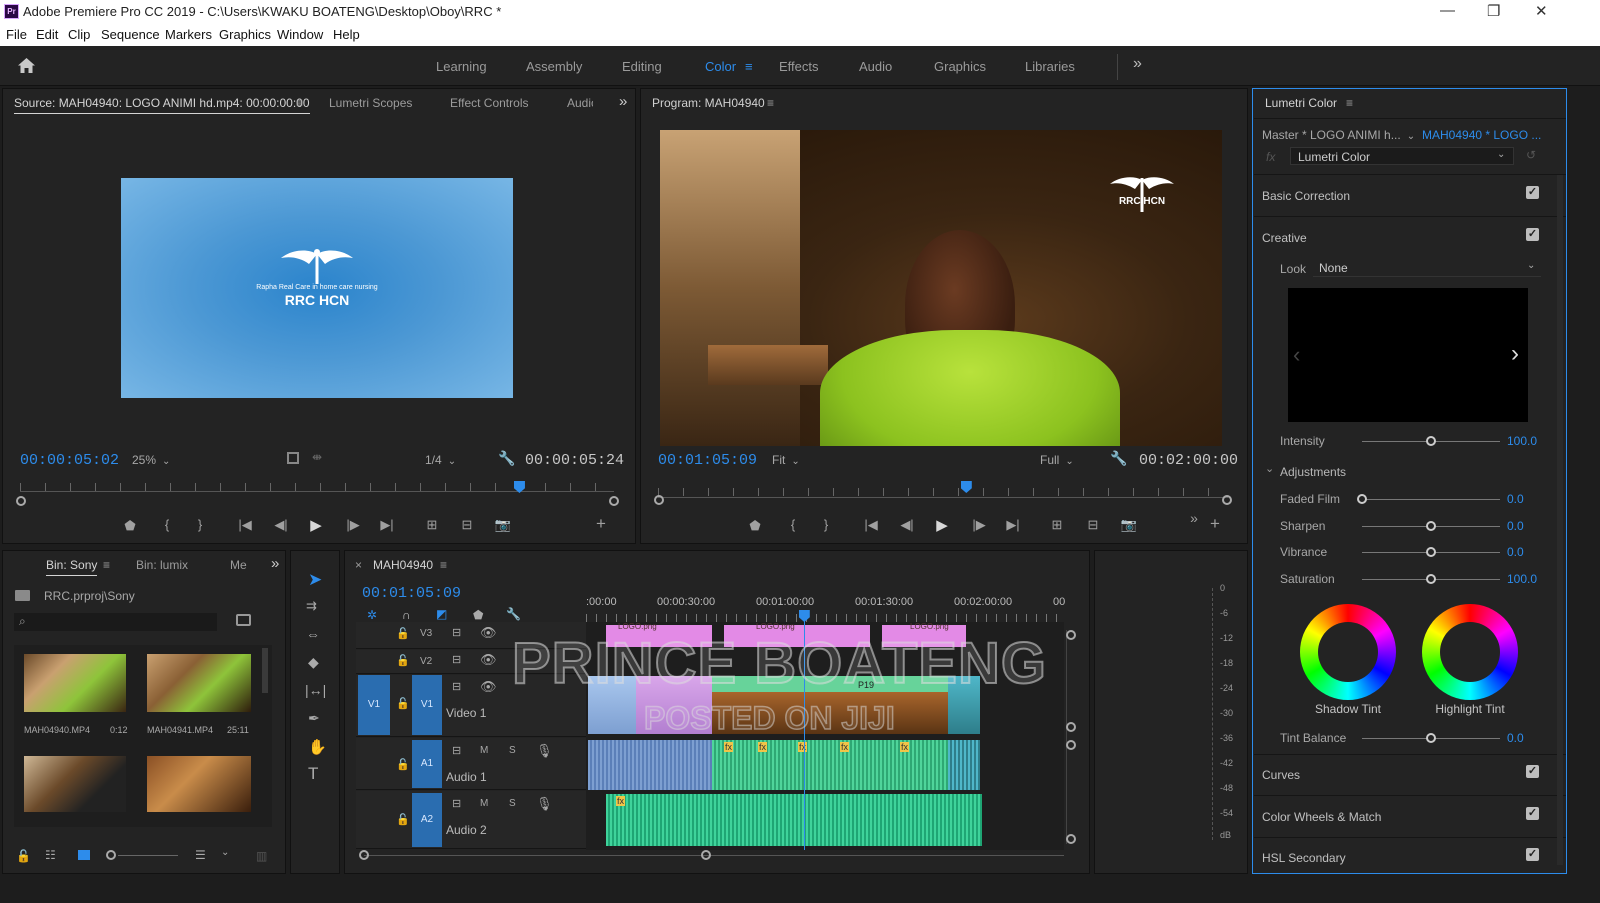 The width and height of the screenshot is (1600, 903). What do you see at coordinates (299, 103) in the screenshot?
I see `source-tab-menu-icon: ≡` at bounding box center [299, 103].